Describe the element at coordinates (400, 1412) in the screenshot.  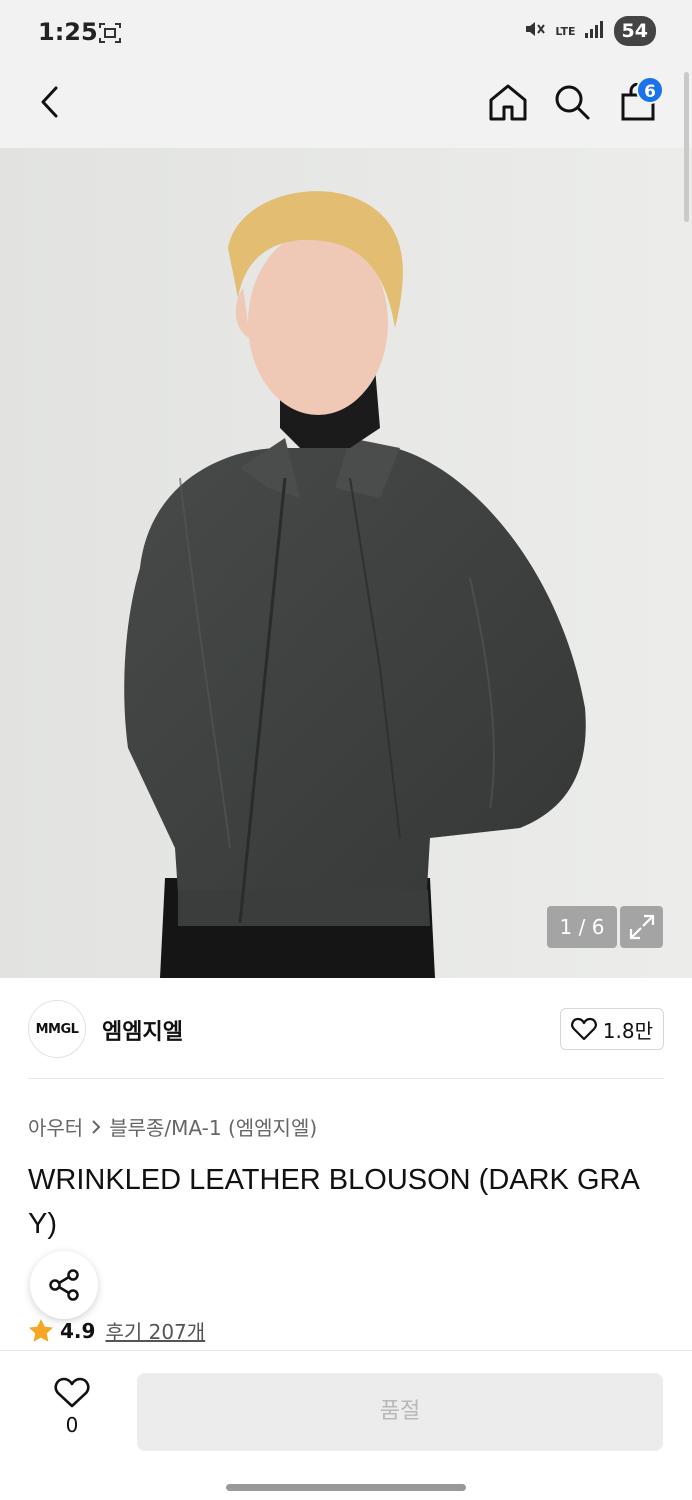
I see `sold-out-button: 품절` at that location.